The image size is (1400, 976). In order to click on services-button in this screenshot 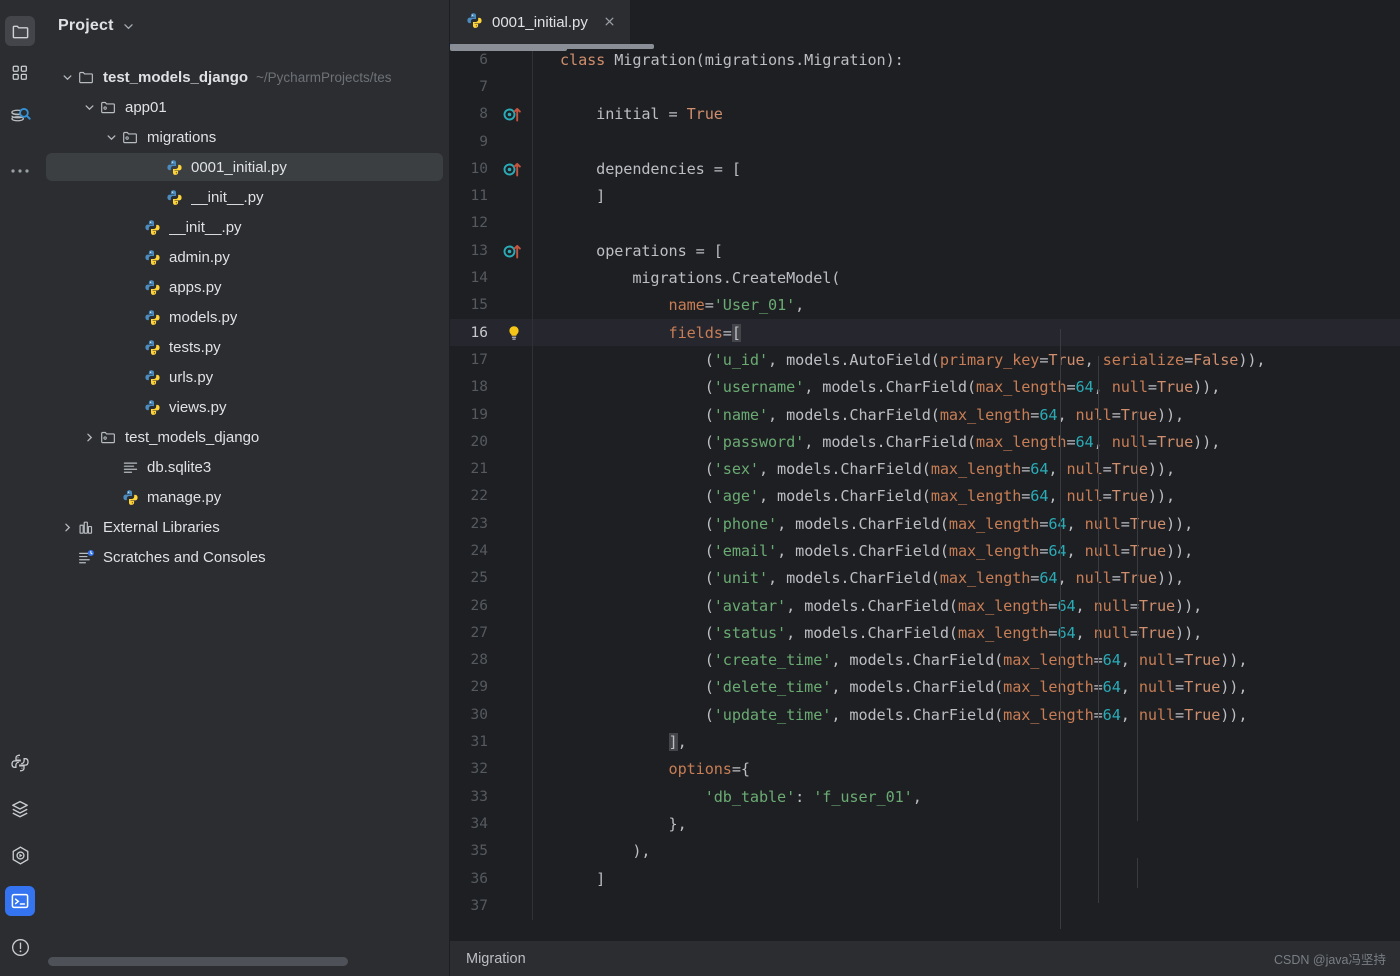, I will do `click(20, 809)`.